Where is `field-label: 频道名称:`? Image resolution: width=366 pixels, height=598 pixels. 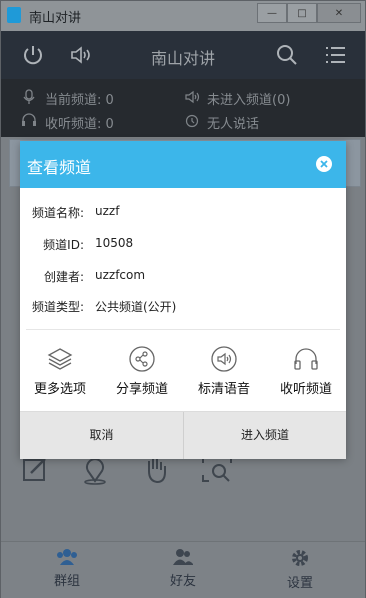
field-label: 频道名称: is located at coordinates (57, 213).